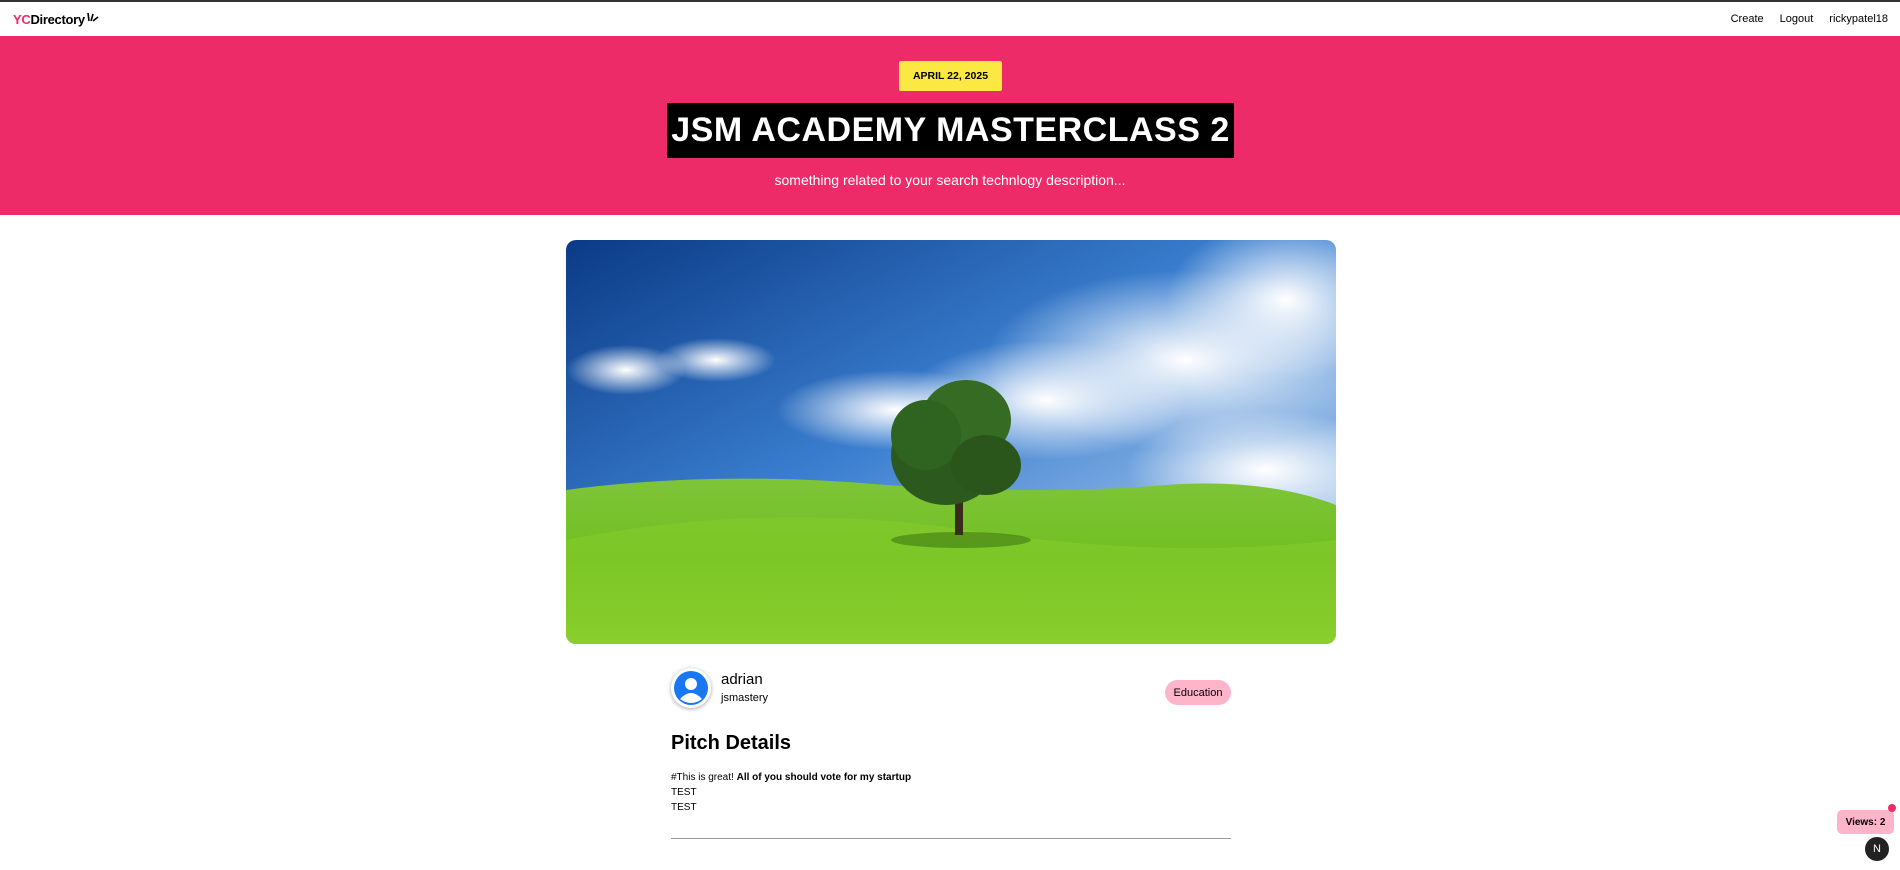  I want to click on pitch-heading: Pitch Details, so click(731, 743).